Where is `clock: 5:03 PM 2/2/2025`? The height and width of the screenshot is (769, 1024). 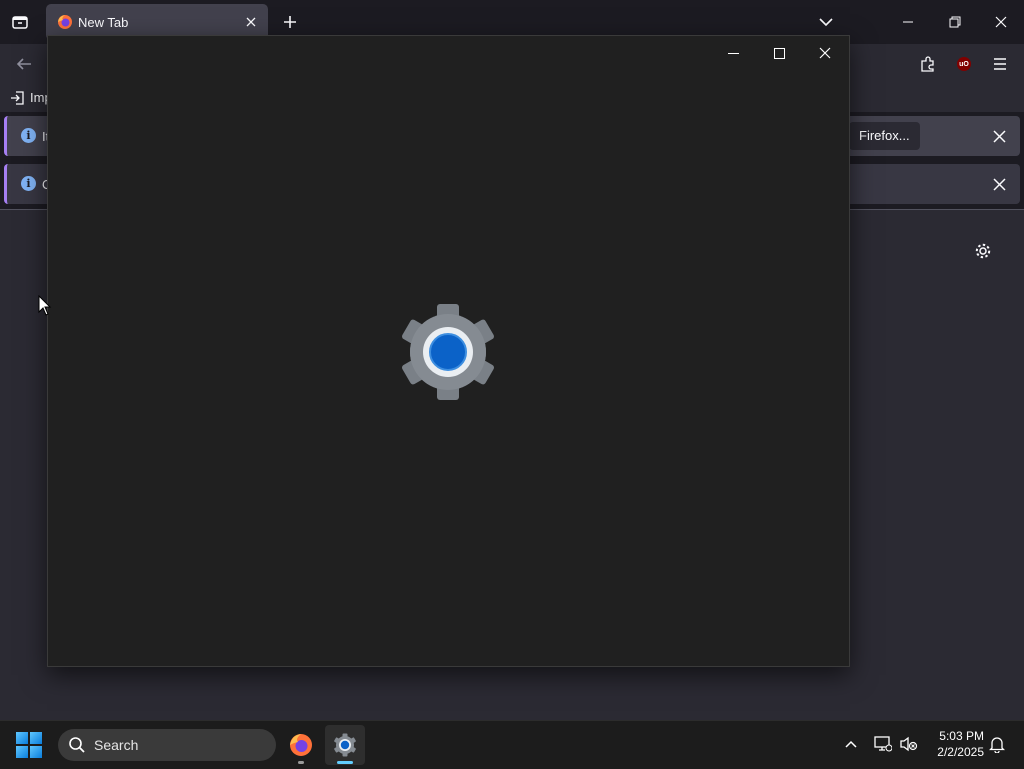
clock: 5:03 PM 2/2/2025 is located at coordinates (952, 744).